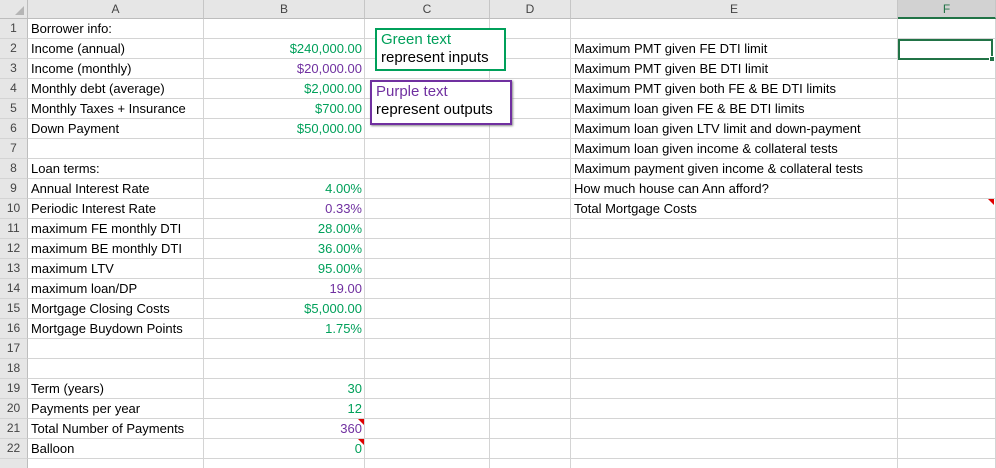 This screenshot has width=996, height=468. What do you see at coordinates (14, 129) in the screenshot?
I see `row-header-6: 6` at bounding box center [14, 129].